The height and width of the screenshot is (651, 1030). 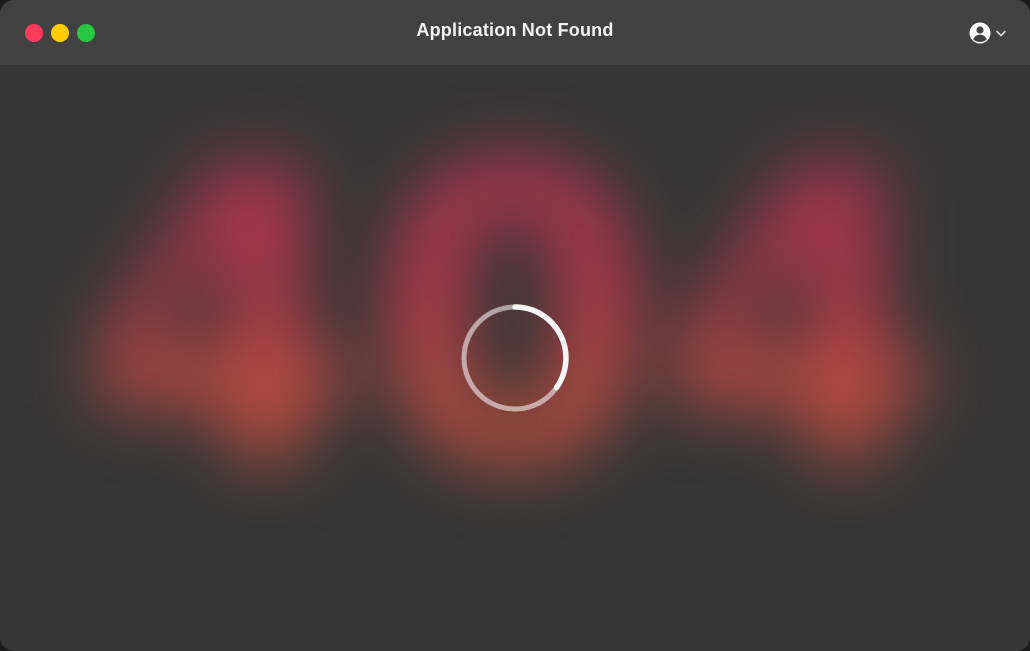 I want to click on window-title: Application Not Found, so click(x=515, y=30).